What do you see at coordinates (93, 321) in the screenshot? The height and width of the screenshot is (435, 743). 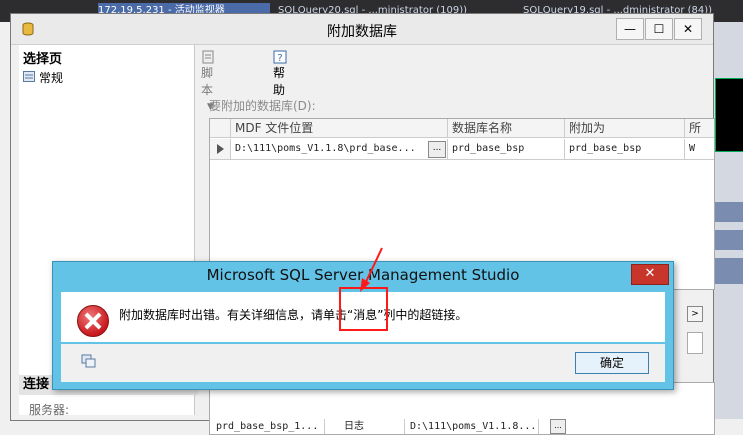 I see `error-icon` at bounding box center [93, 321].